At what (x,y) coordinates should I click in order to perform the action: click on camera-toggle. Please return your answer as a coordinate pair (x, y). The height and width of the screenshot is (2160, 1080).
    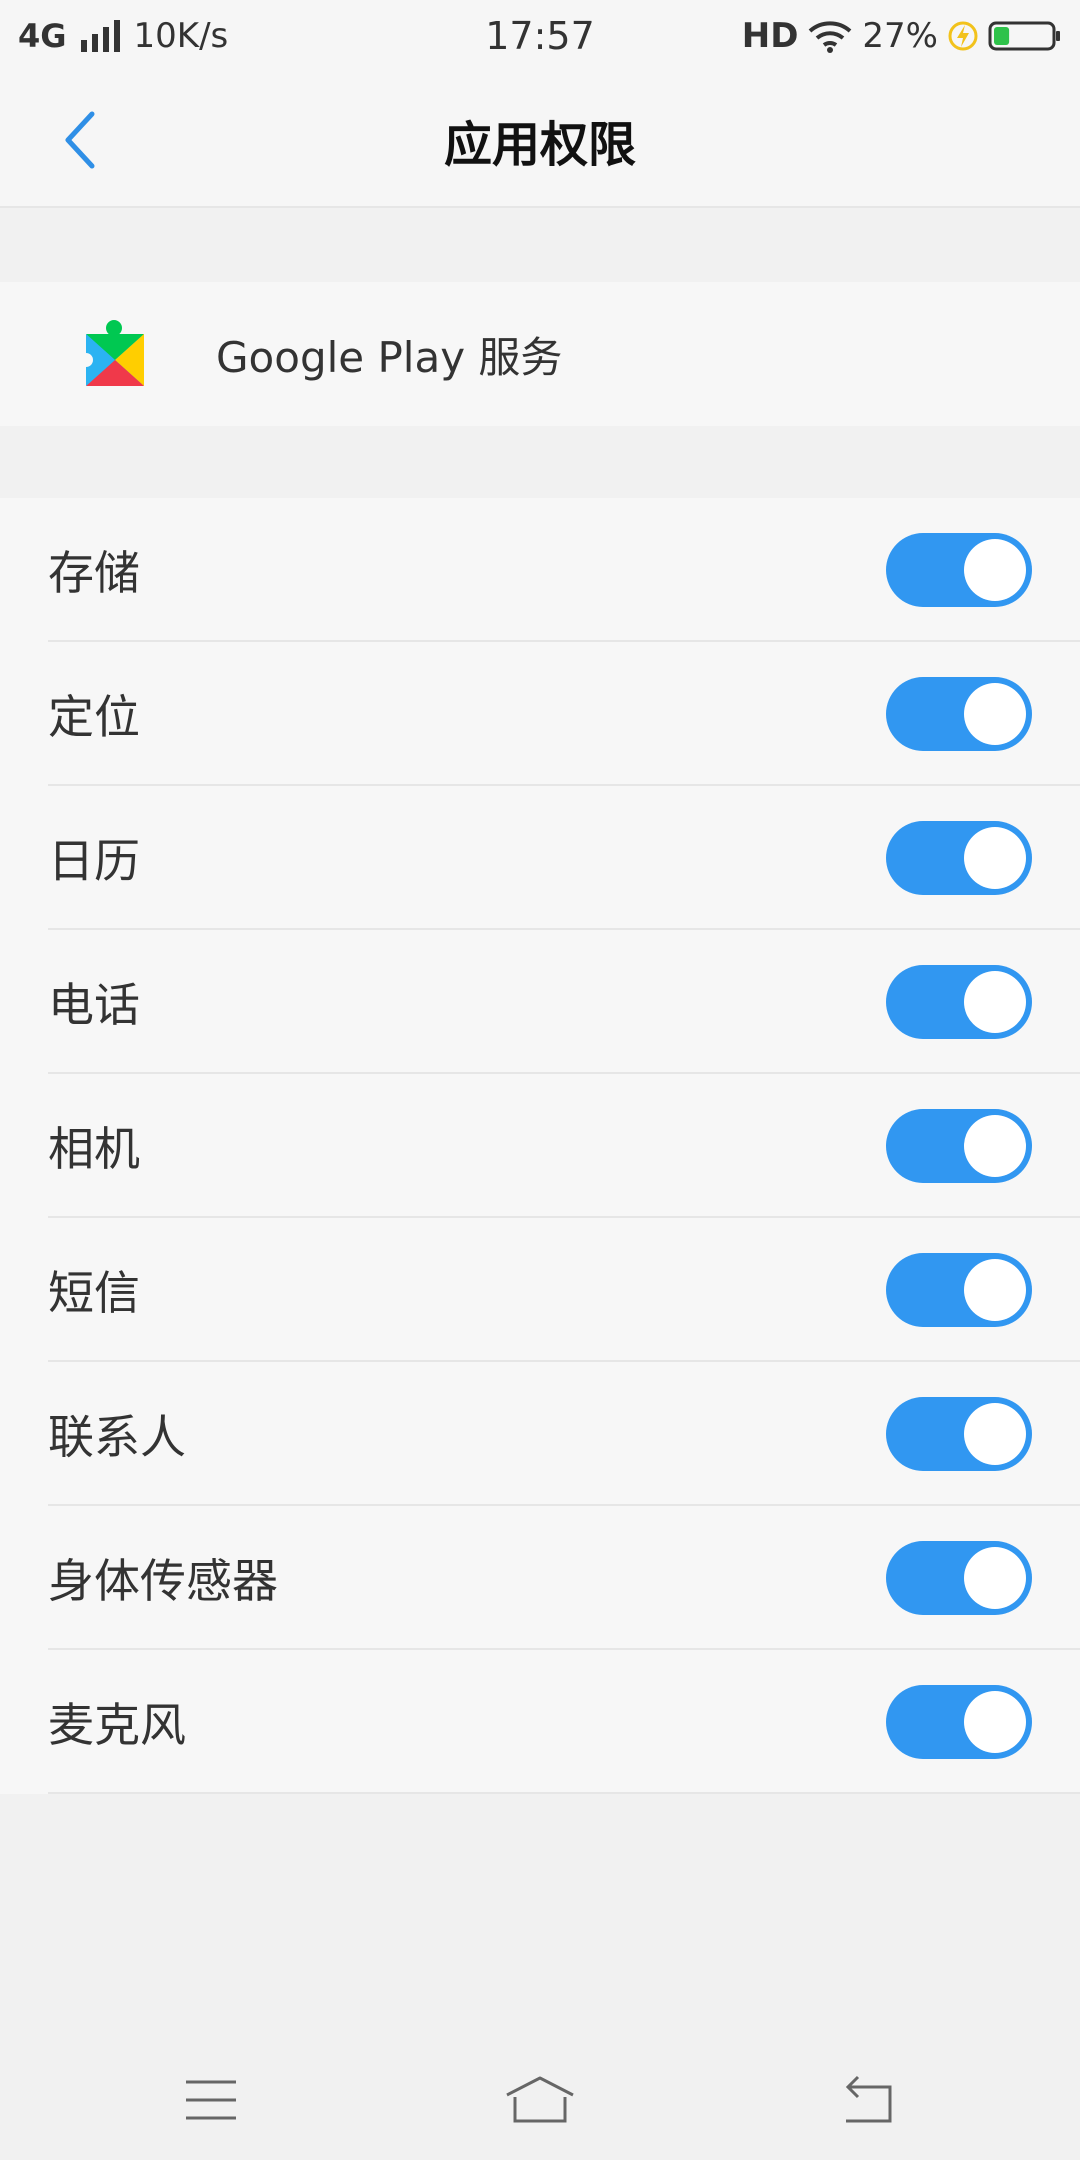
    Looking at the image, I should click on (959, 1146).